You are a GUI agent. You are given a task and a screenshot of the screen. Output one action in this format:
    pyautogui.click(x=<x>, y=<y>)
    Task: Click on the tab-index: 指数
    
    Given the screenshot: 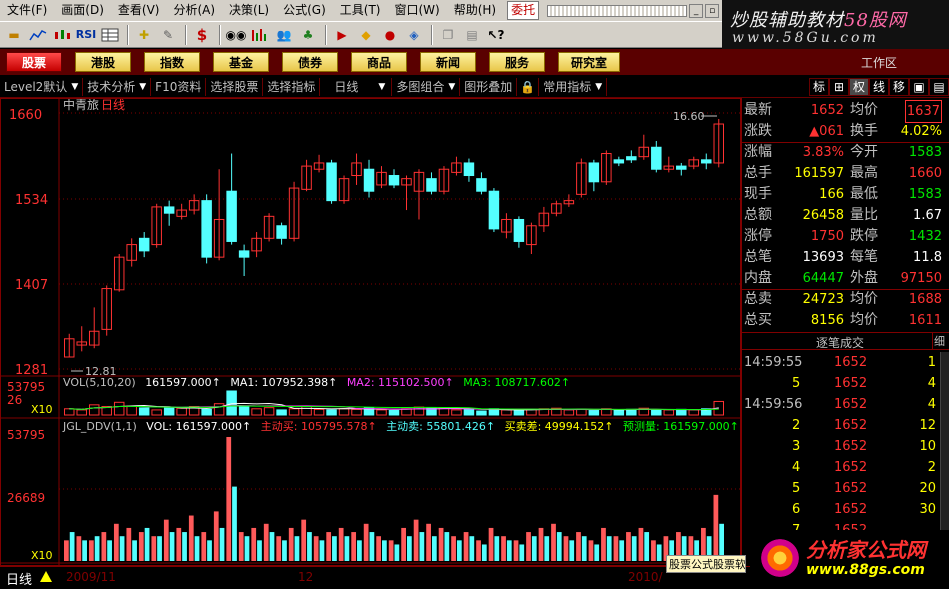 What is the action you would take?
    pyautogui.click(x=172, y=62)
    